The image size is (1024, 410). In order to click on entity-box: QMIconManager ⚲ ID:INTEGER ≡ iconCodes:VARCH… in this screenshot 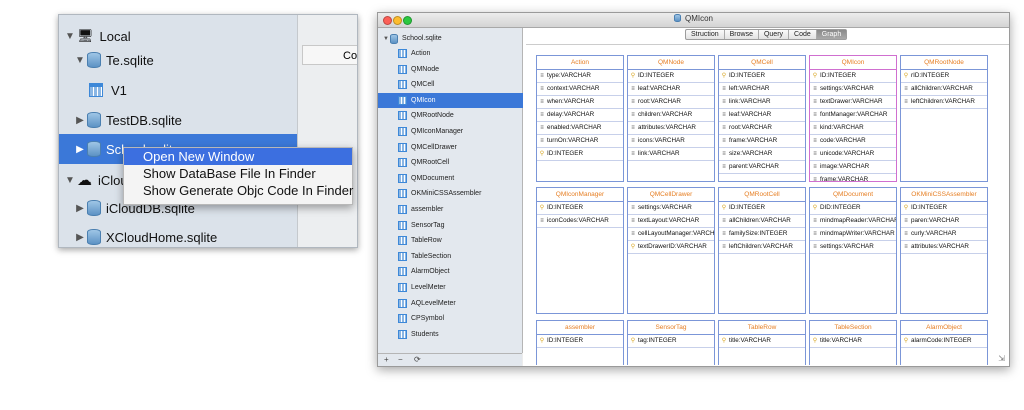, I will do `click(580, 250)`.